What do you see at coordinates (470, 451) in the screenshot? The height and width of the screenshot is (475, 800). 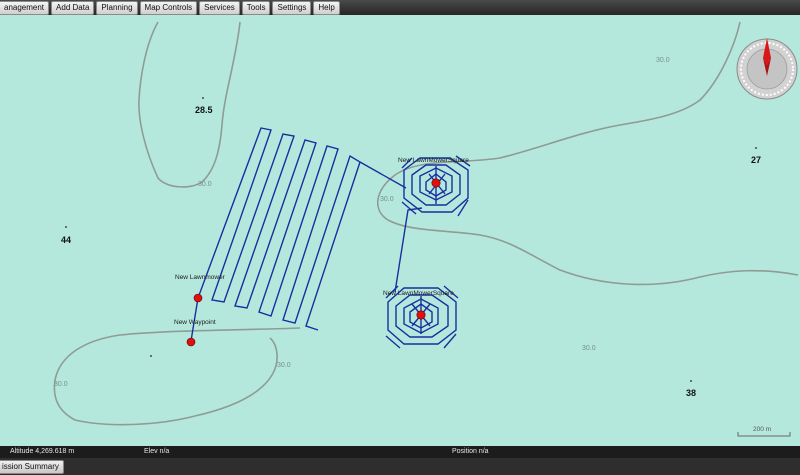 I see `position-readout: Position n/a` at bounding box center [470, 451].